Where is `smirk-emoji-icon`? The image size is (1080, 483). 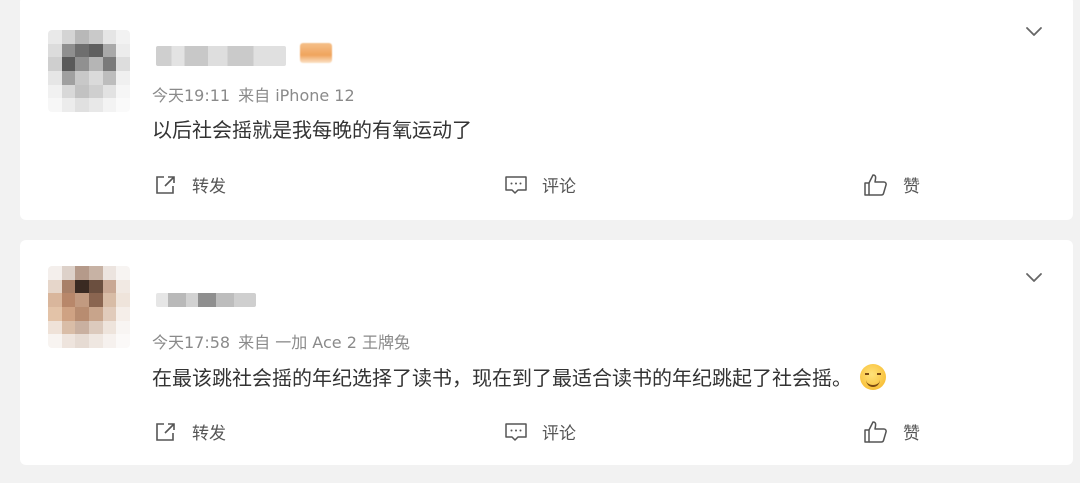
smirk-emoji-icon is located at coordinates (873, 377).